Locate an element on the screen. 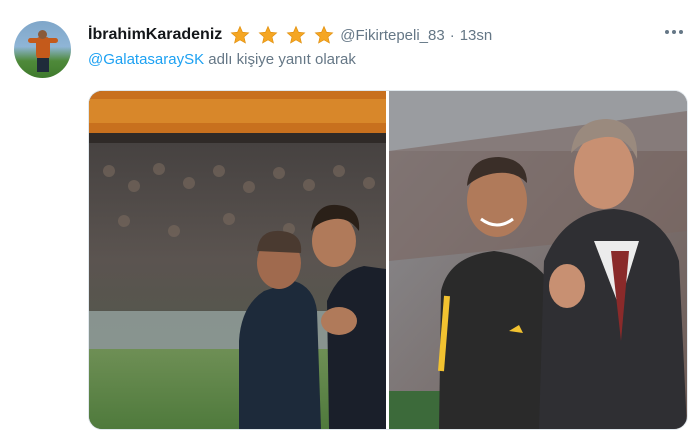 Image resolution: width=700 pixels, height=441 pixels. reply-context-text: adlı kişiye yanıt olarak is located at coordinates (280, 59).